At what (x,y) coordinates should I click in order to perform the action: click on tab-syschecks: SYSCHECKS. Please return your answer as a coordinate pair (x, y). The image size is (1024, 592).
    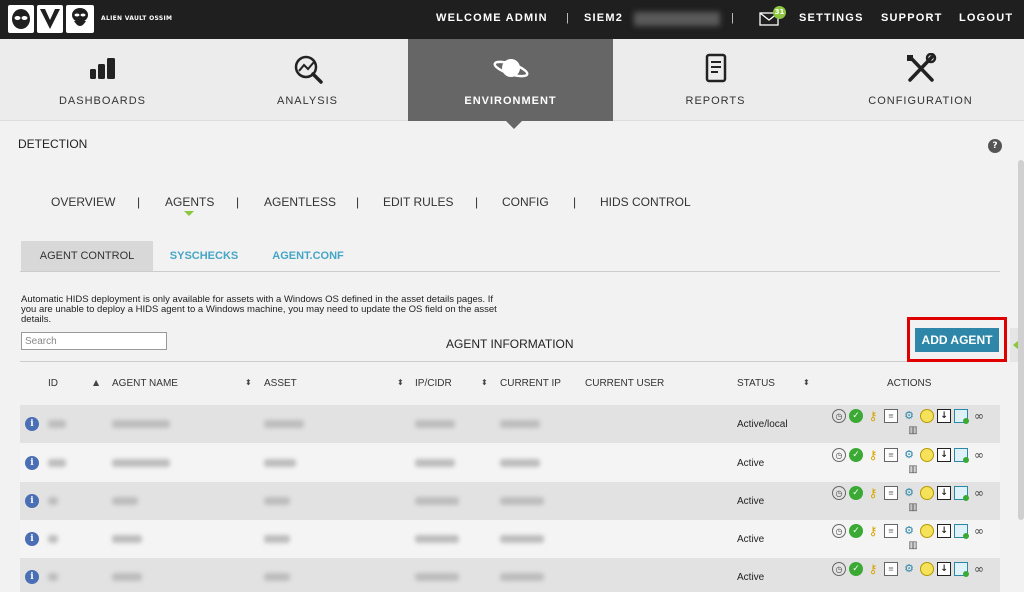
    Looking at the image, I should click on (204, 256).